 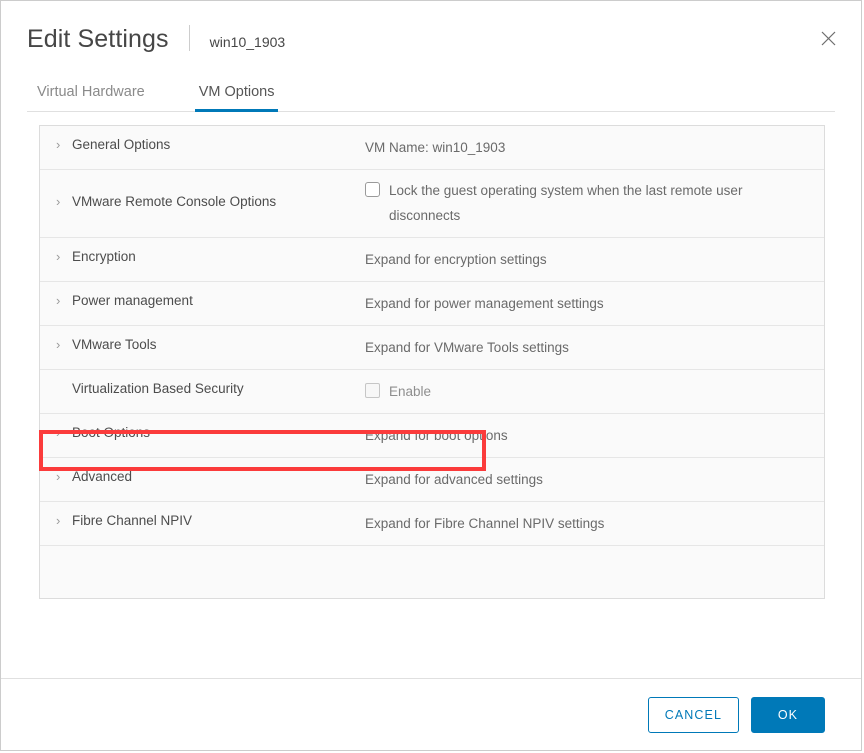 I want to click on row-value-text: Expand for encryption settings, so click(x=456, y=259).